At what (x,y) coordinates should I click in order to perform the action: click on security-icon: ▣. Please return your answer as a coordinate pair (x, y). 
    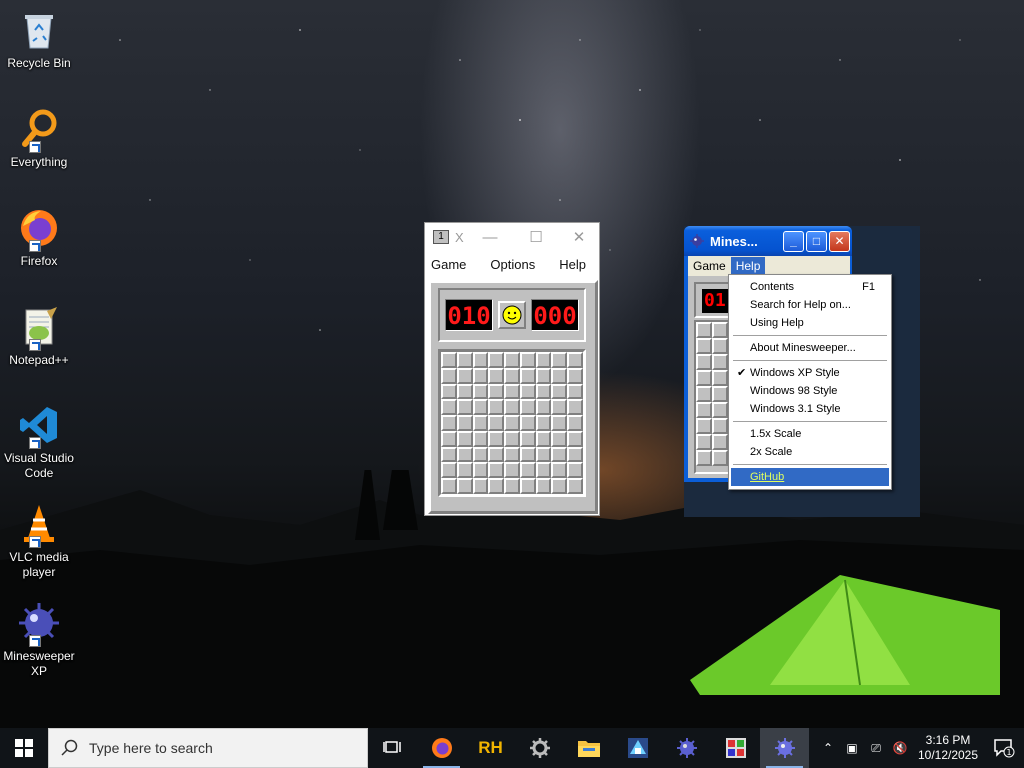
    Looking at the image, I should click on (852, 748).